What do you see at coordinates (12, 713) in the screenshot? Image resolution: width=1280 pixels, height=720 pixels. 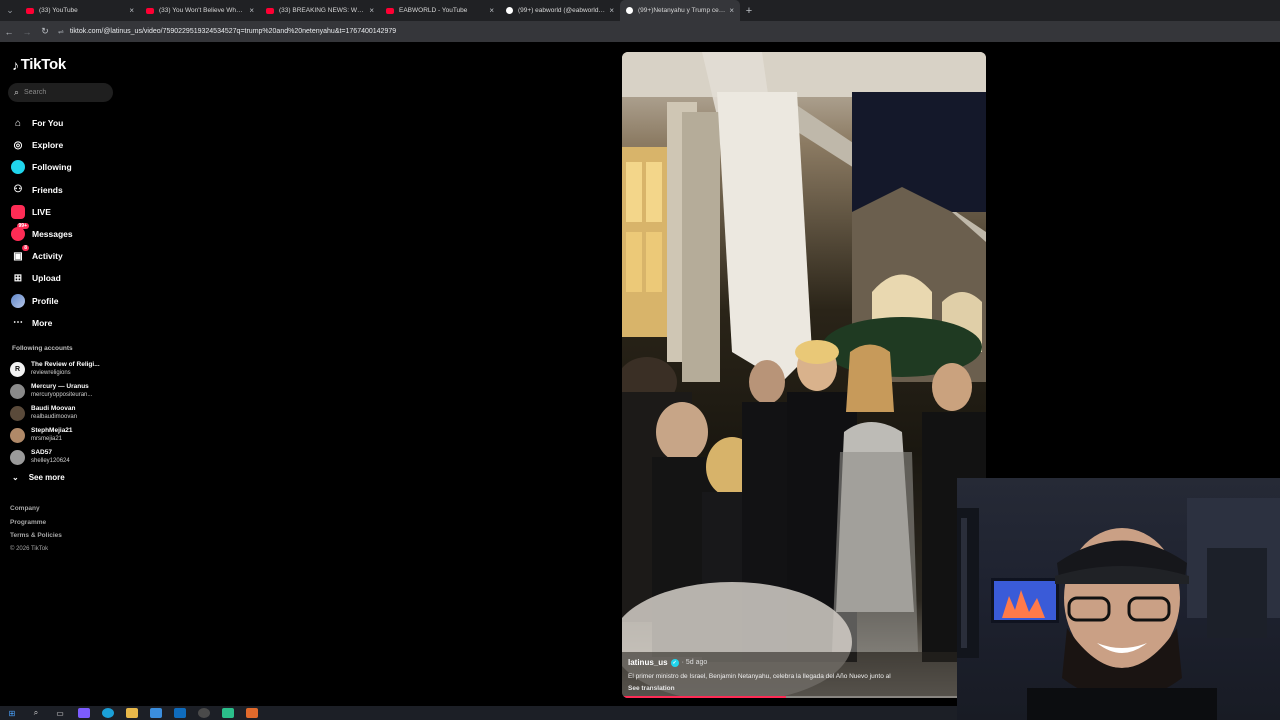 I see `windows-start-icon: ⊞` at bounding box center [12, 713].